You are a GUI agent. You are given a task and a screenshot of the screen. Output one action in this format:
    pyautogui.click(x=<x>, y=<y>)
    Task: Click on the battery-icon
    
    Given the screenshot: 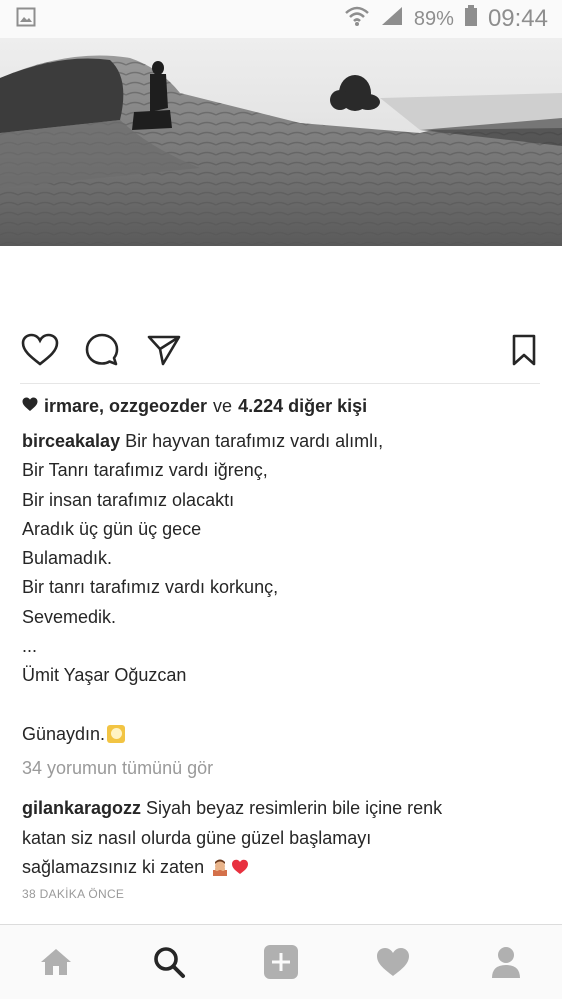 What is the action you would take?
    pyautogui.click(x=471, y=19)
    